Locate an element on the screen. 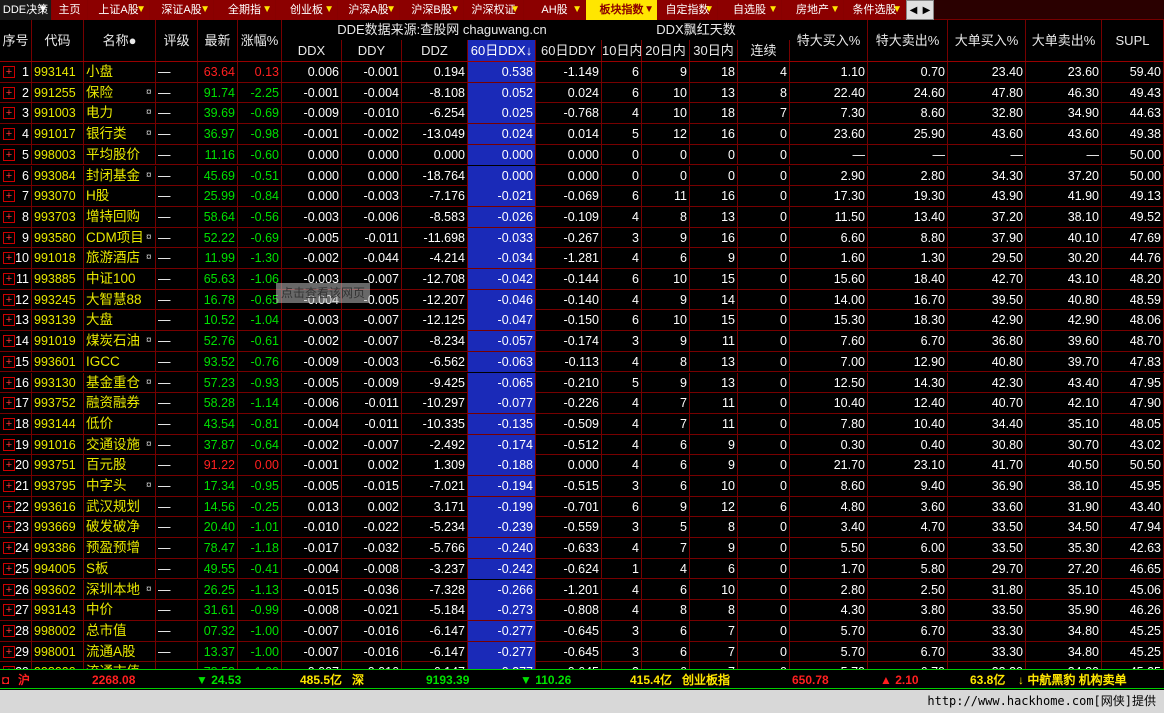 The width and height of the screenshot is (1164, 713). sh-index: 2268.08 is located at coordinates (113, 680).